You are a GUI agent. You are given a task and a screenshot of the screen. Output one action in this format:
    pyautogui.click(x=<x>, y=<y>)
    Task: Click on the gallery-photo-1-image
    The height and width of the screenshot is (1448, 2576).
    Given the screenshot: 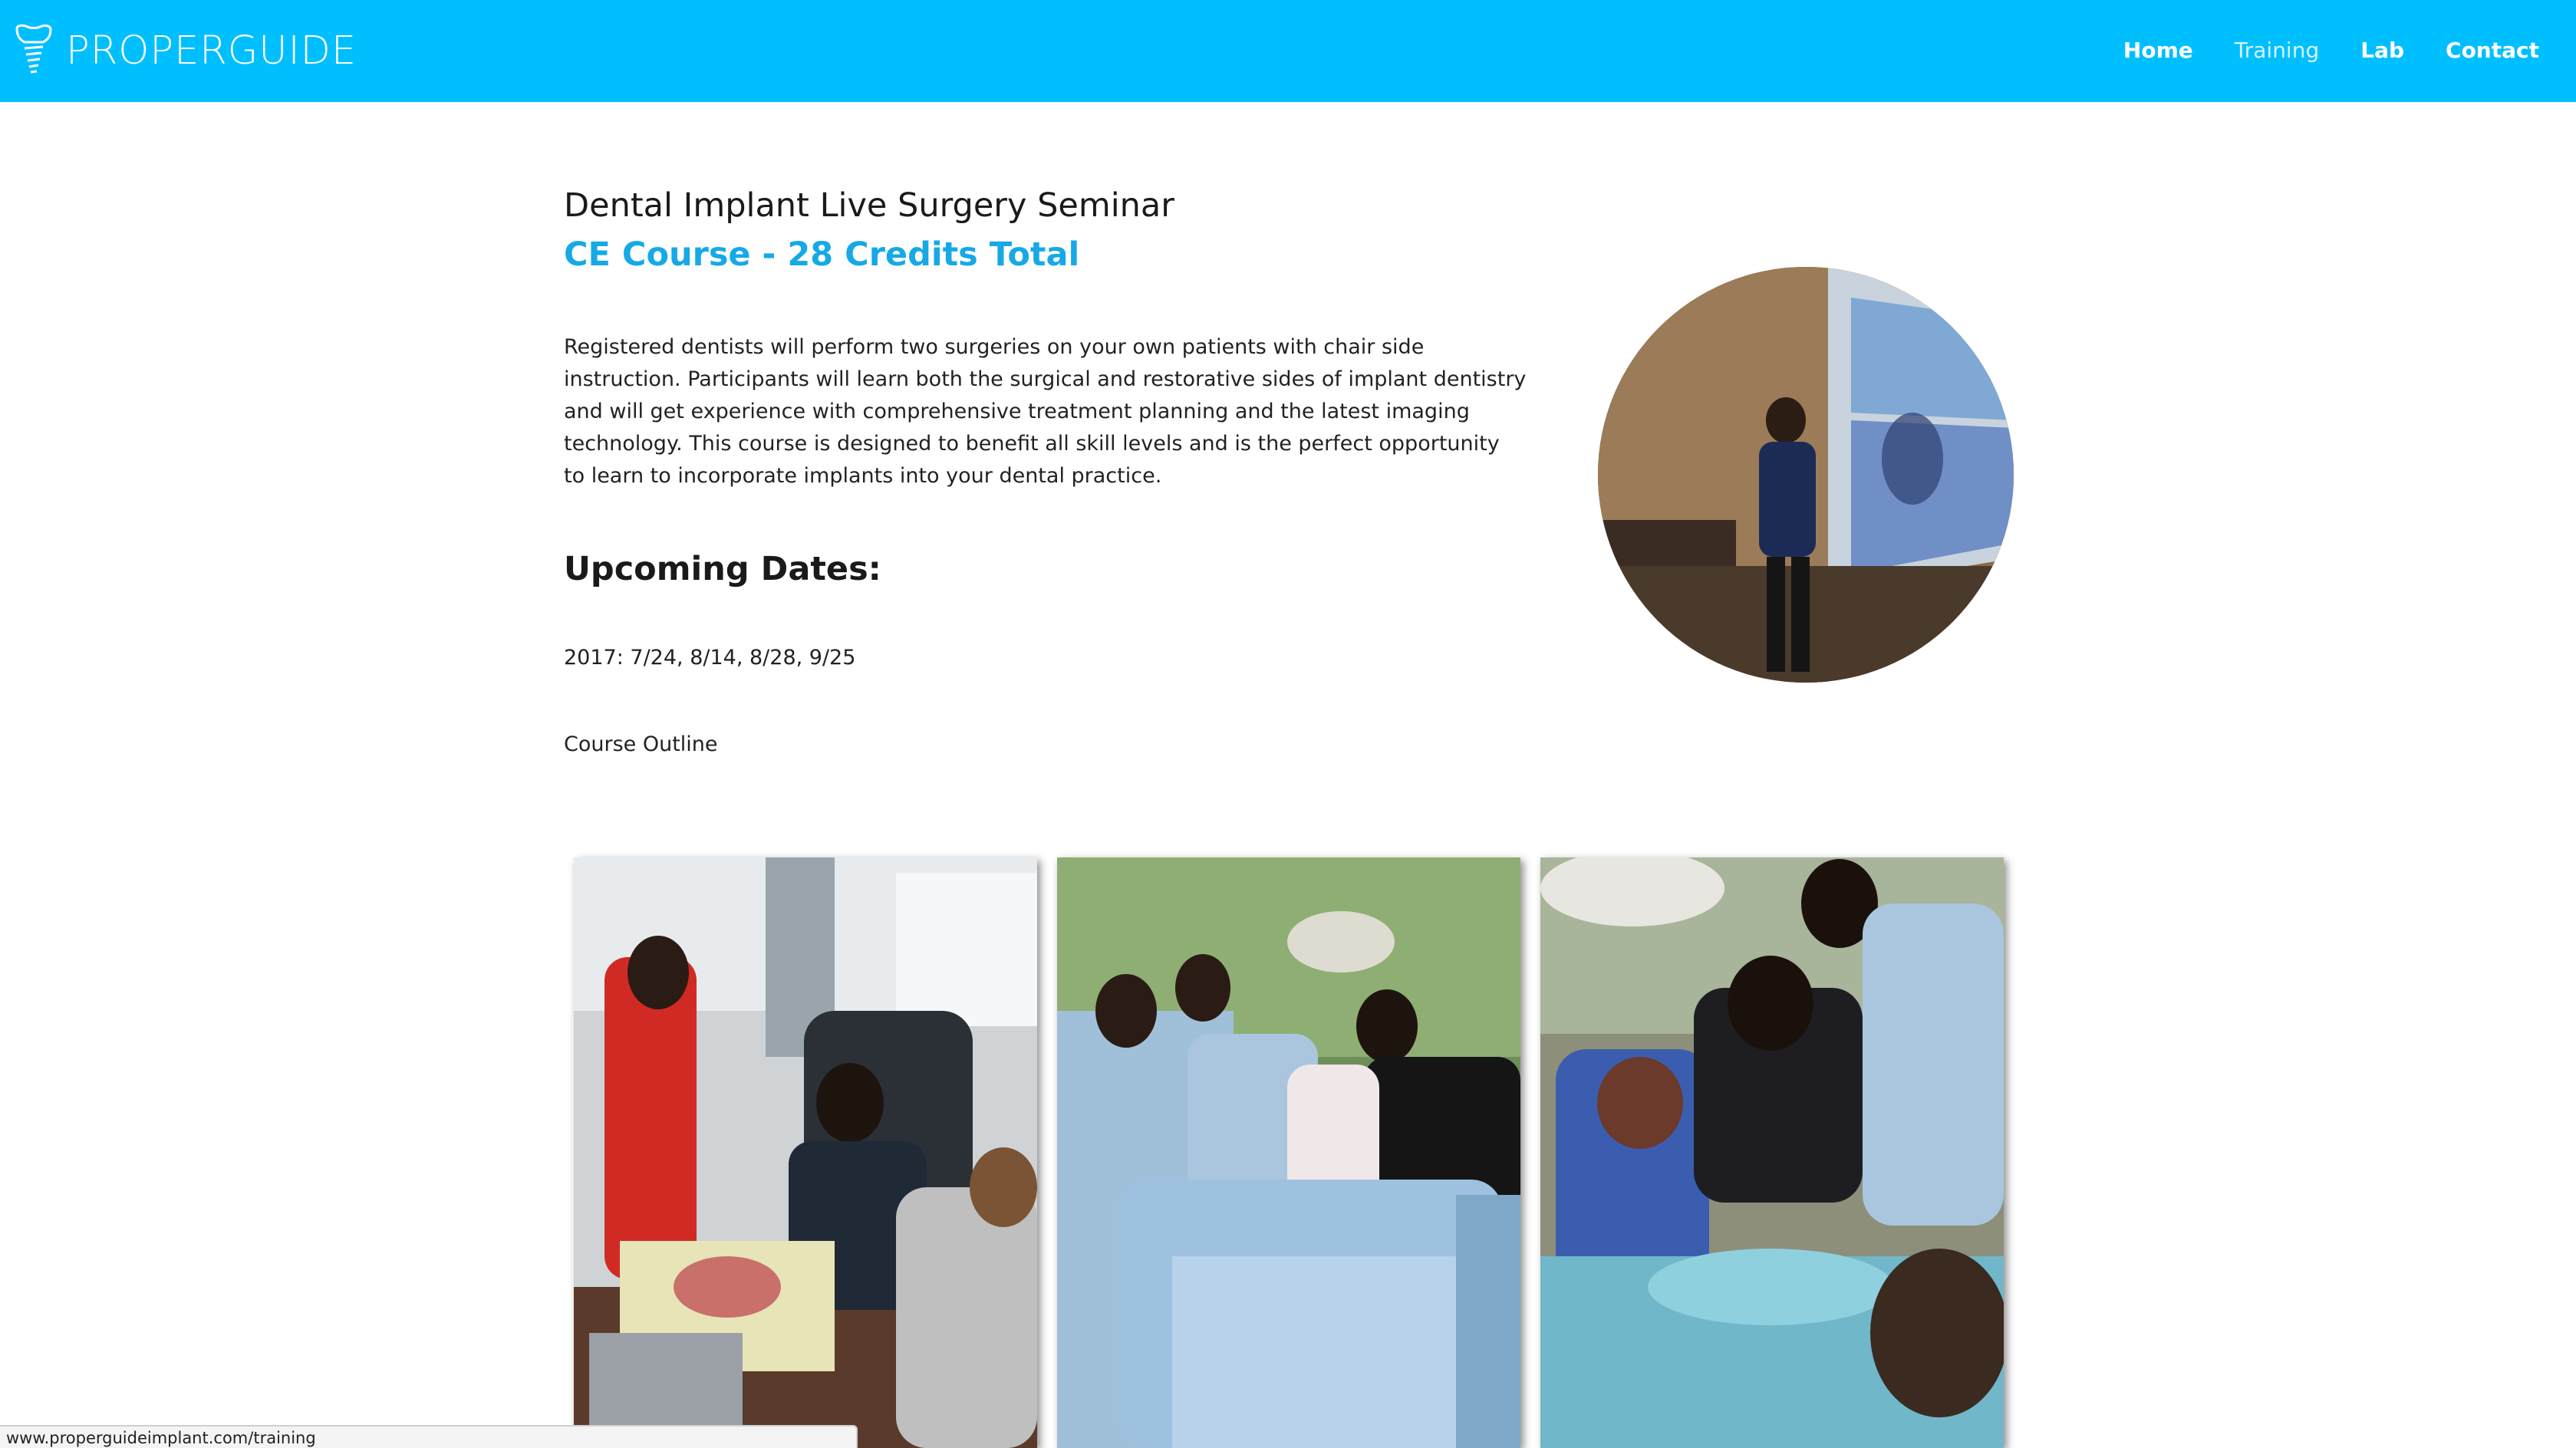 What is the action you would take?
    pyautogui.click(x=805, y=1152)
    